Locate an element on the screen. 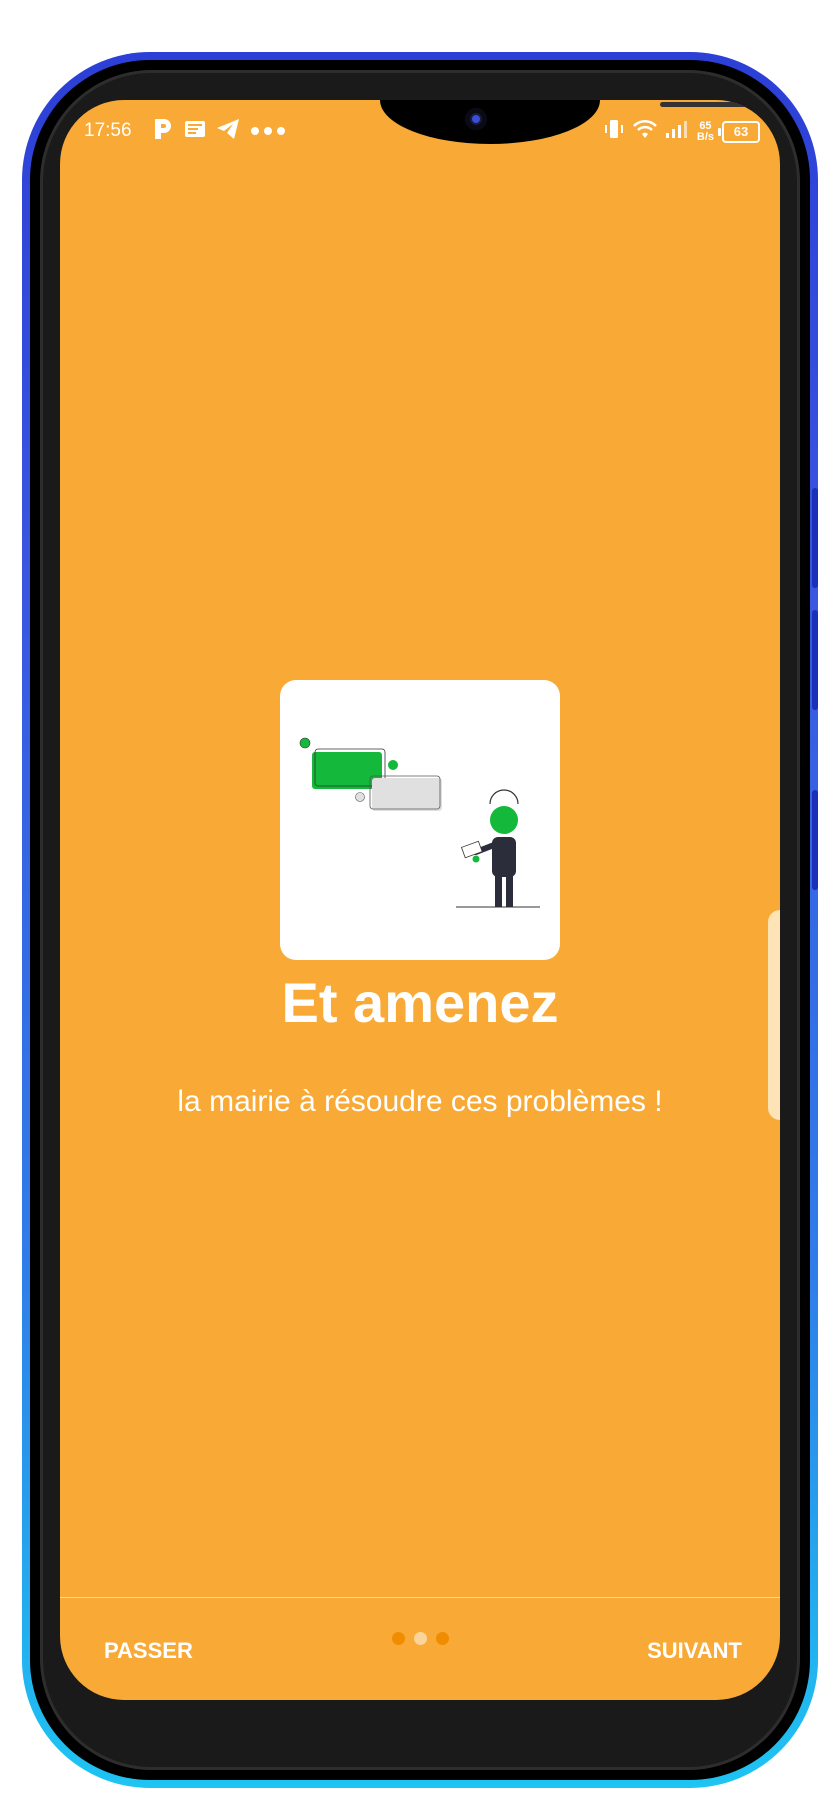  network-speed-value: 65 is located at coordinates (705, 125).